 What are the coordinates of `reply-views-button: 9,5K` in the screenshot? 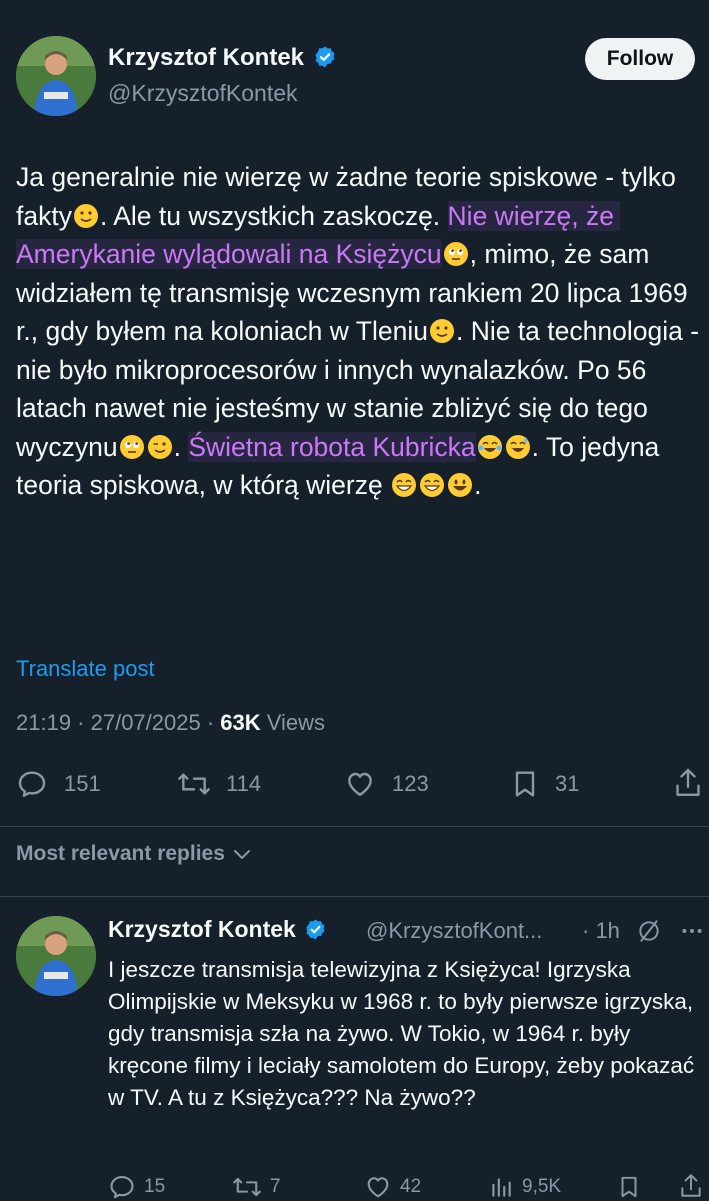 It's located at (524, 1187).